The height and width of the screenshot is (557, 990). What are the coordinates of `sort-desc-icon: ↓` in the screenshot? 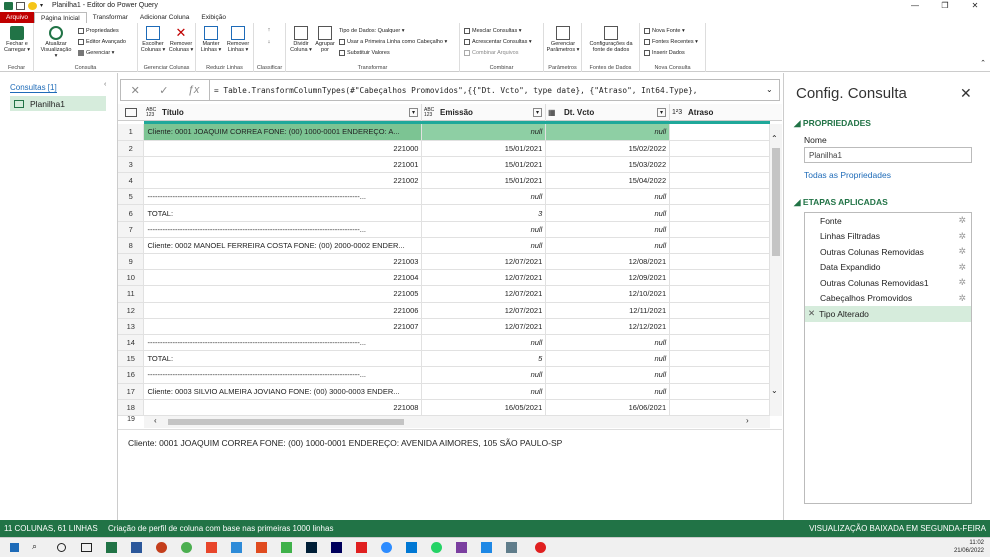 It's located at (269, 42).